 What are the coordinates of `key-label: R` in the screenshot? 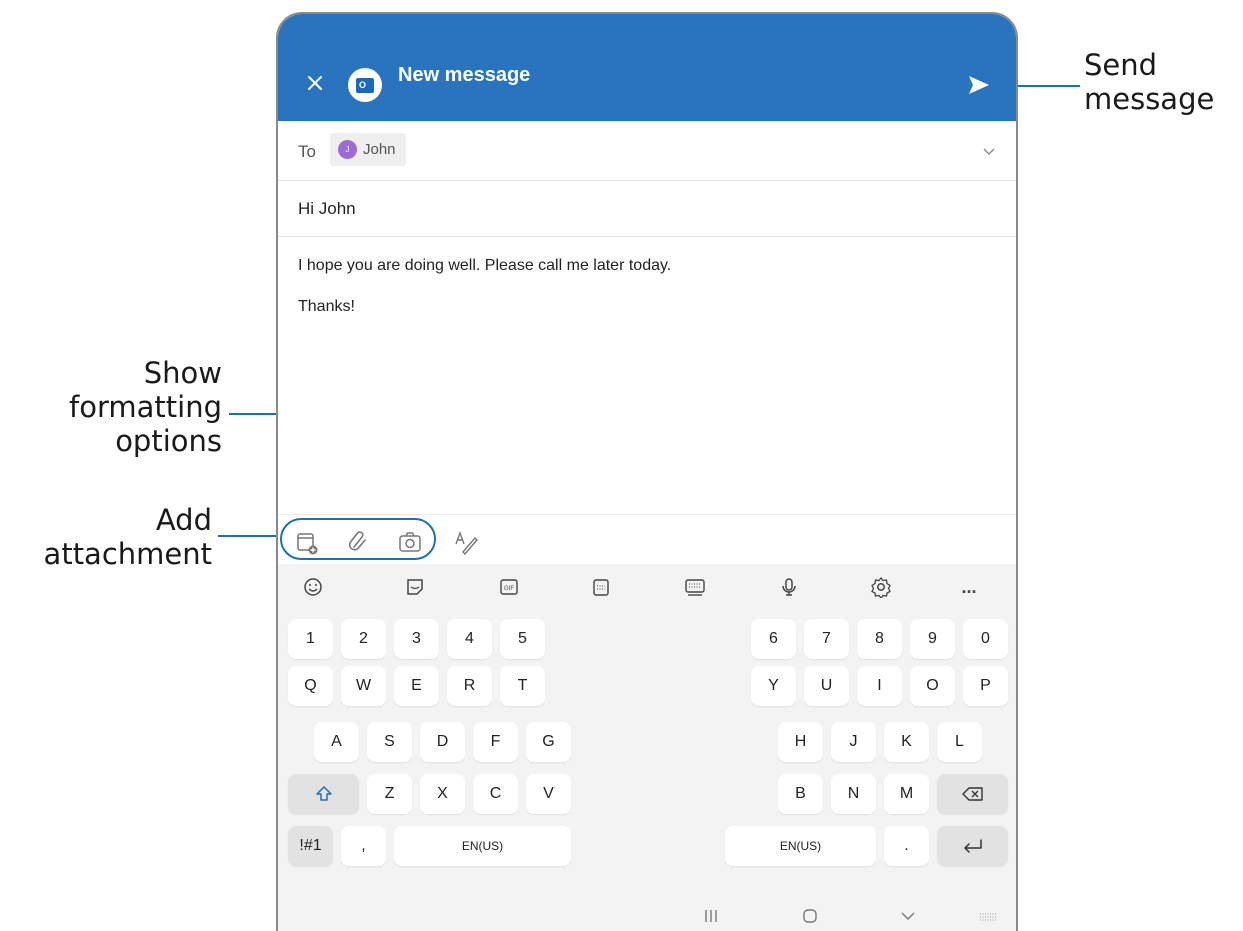 It's located at (469, 685).